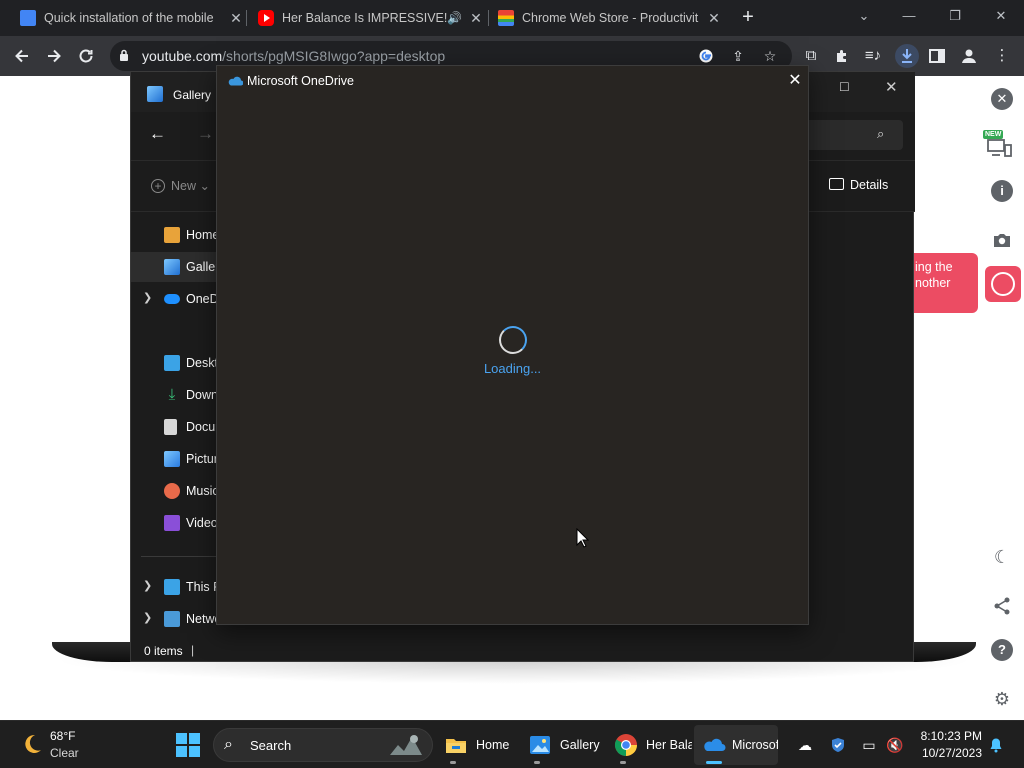  What do you see at coordinates (454, 18) in the screenshot?
I see `speaker-icon: 🔊` at bounding box center [454, 18].